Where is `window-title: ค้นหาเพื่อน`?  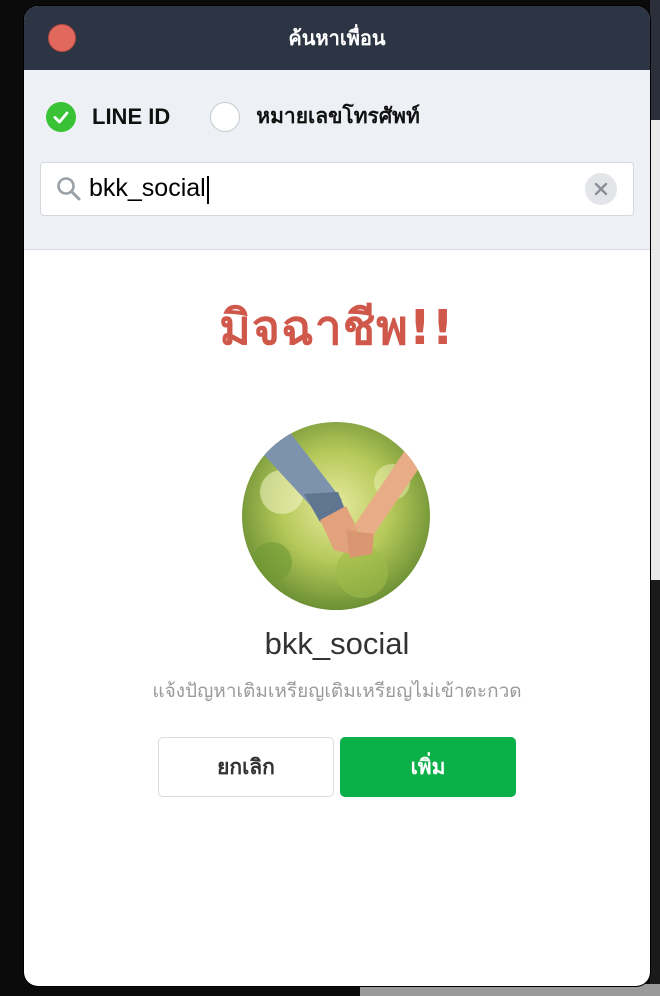 window-title: ค้นหาเพื่อน is located at coordinates (337, 38).